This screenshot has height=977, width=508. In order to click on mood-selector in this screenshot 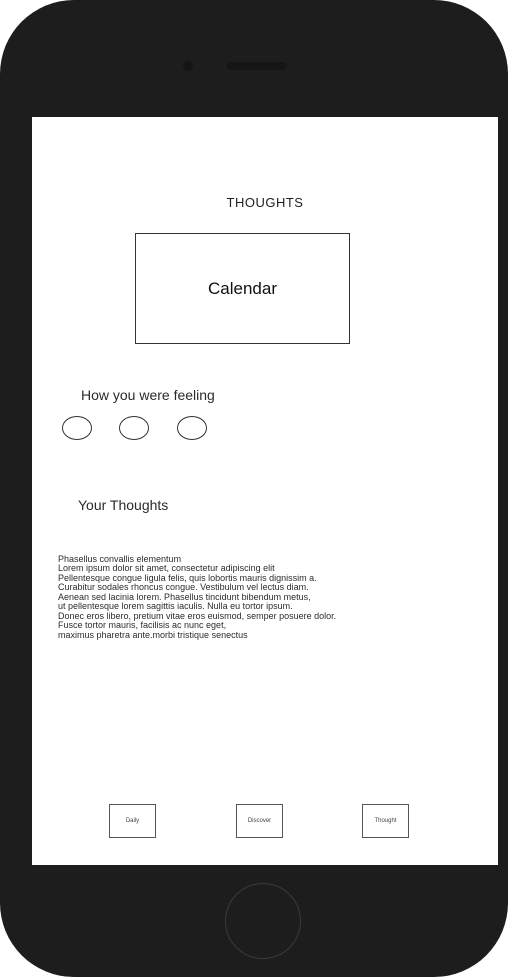, I will do `click(142, 428)`.